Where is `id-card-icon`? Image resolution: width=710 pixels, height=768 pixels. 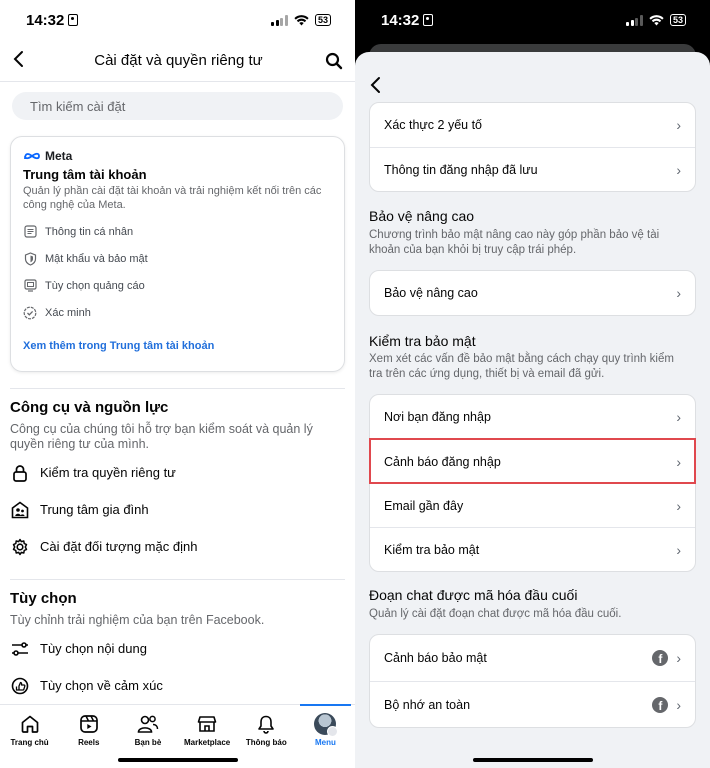
id-card-icon is located at coordinates (30, 232).